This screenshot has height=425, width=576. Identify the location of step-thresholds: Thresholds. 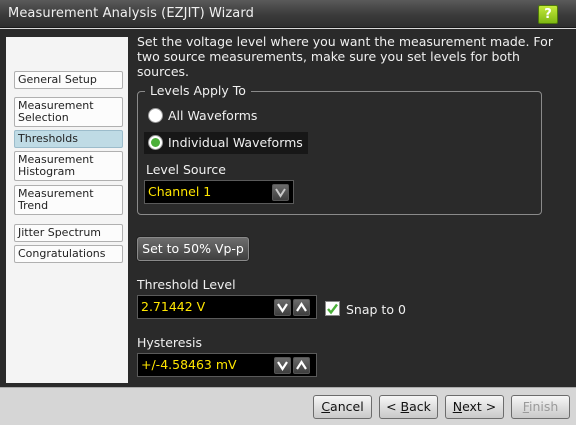
(68, 139).